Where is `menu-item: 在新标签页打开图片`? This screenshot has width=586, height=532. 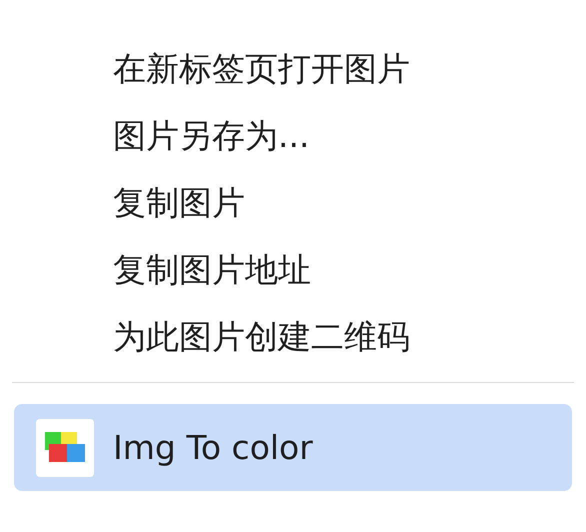
menu-item: 在新标签页打开图片 is located at coordinates (293, 69).